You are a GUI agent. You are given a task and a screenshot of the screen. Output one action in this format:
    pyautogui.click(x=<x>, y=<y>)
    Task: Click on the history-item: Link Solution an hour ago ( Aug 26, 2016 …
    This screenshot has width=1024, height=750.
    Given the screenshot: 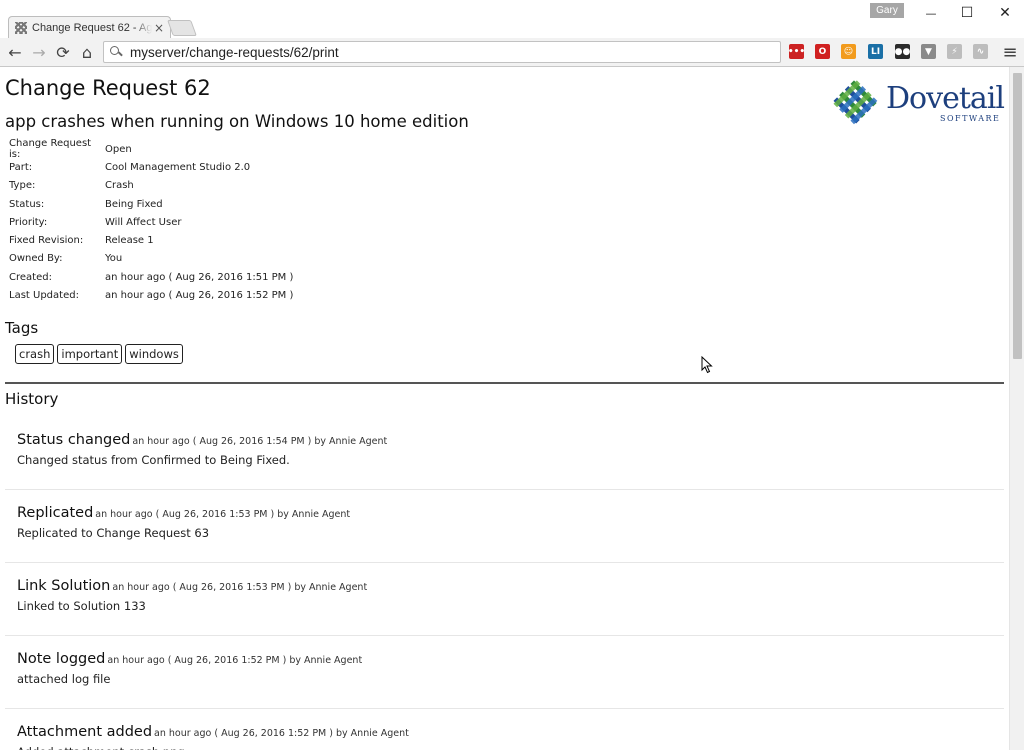 What is the action you would take?
    pyautogui.click(x=504, y=599)
    